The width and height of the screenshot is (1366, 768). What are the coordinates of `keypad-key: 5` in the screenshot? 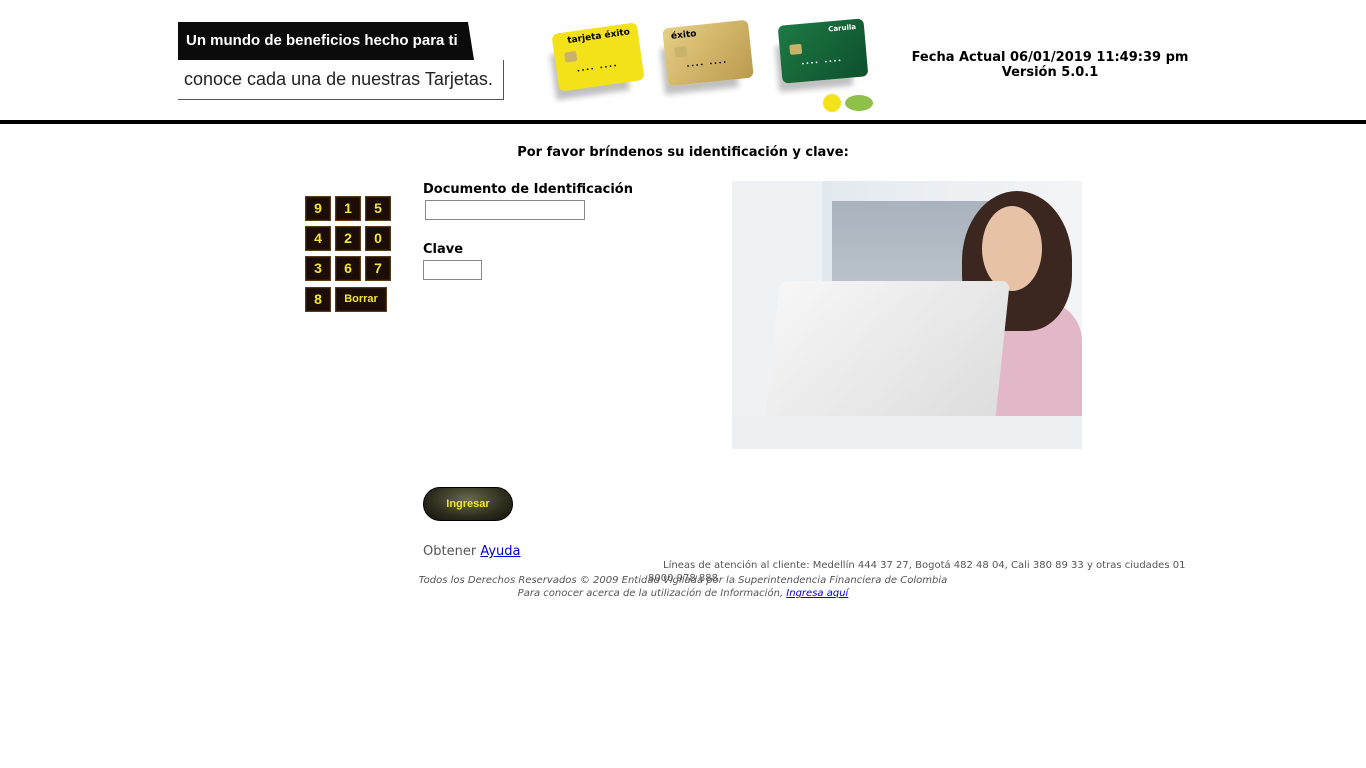 It's located at (378, 208).